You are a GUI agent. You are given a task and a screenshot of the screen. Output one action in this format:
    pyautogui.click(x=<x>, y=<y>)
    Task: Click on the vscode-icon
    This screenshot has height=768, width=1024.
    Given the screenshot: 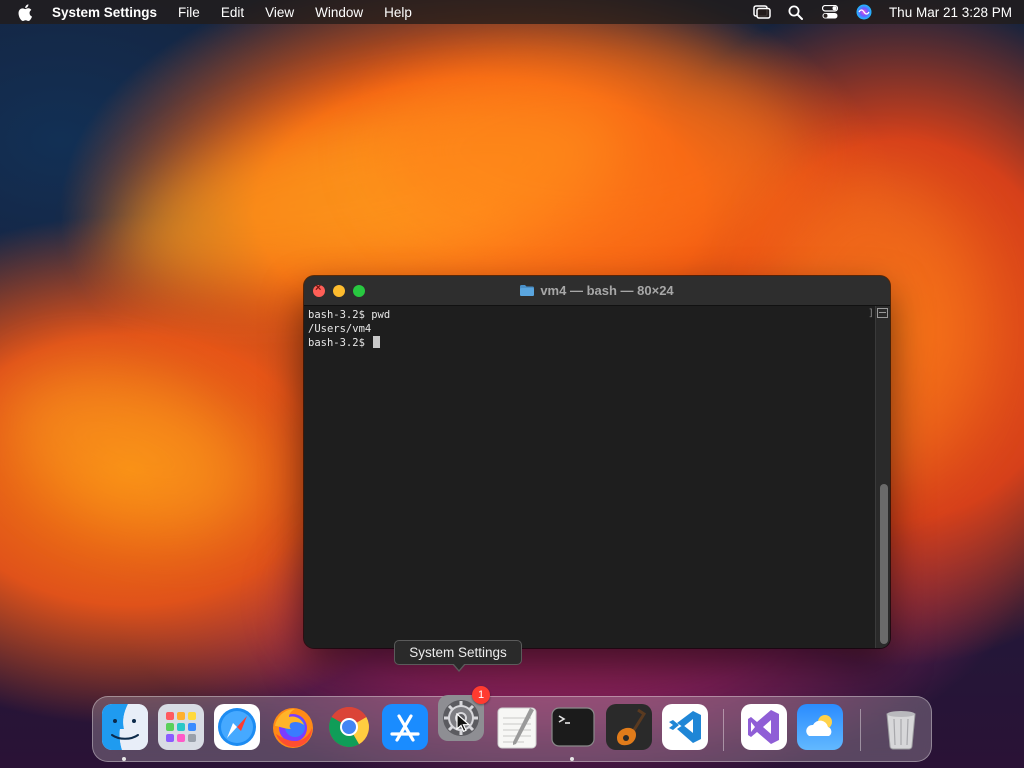 What is the action you would take?
    pyautogui.click(x=685, y=727)
    